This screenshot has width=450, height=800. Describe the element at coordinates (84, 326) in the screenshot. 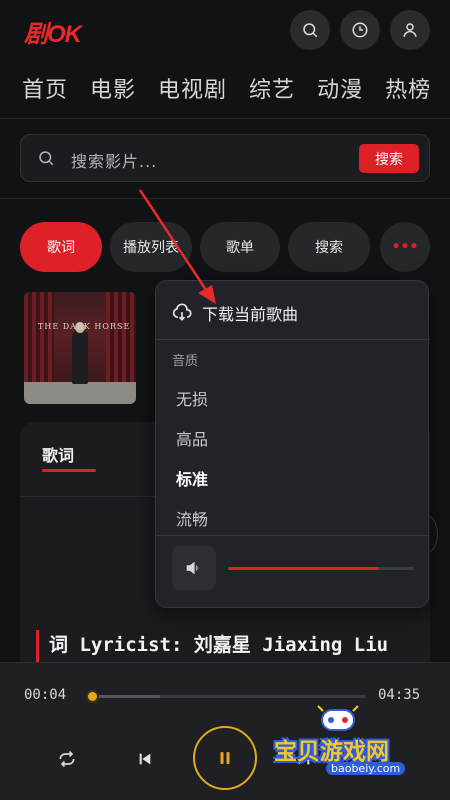

I see `album-cover-title: THE DARK HORSE` at that location.